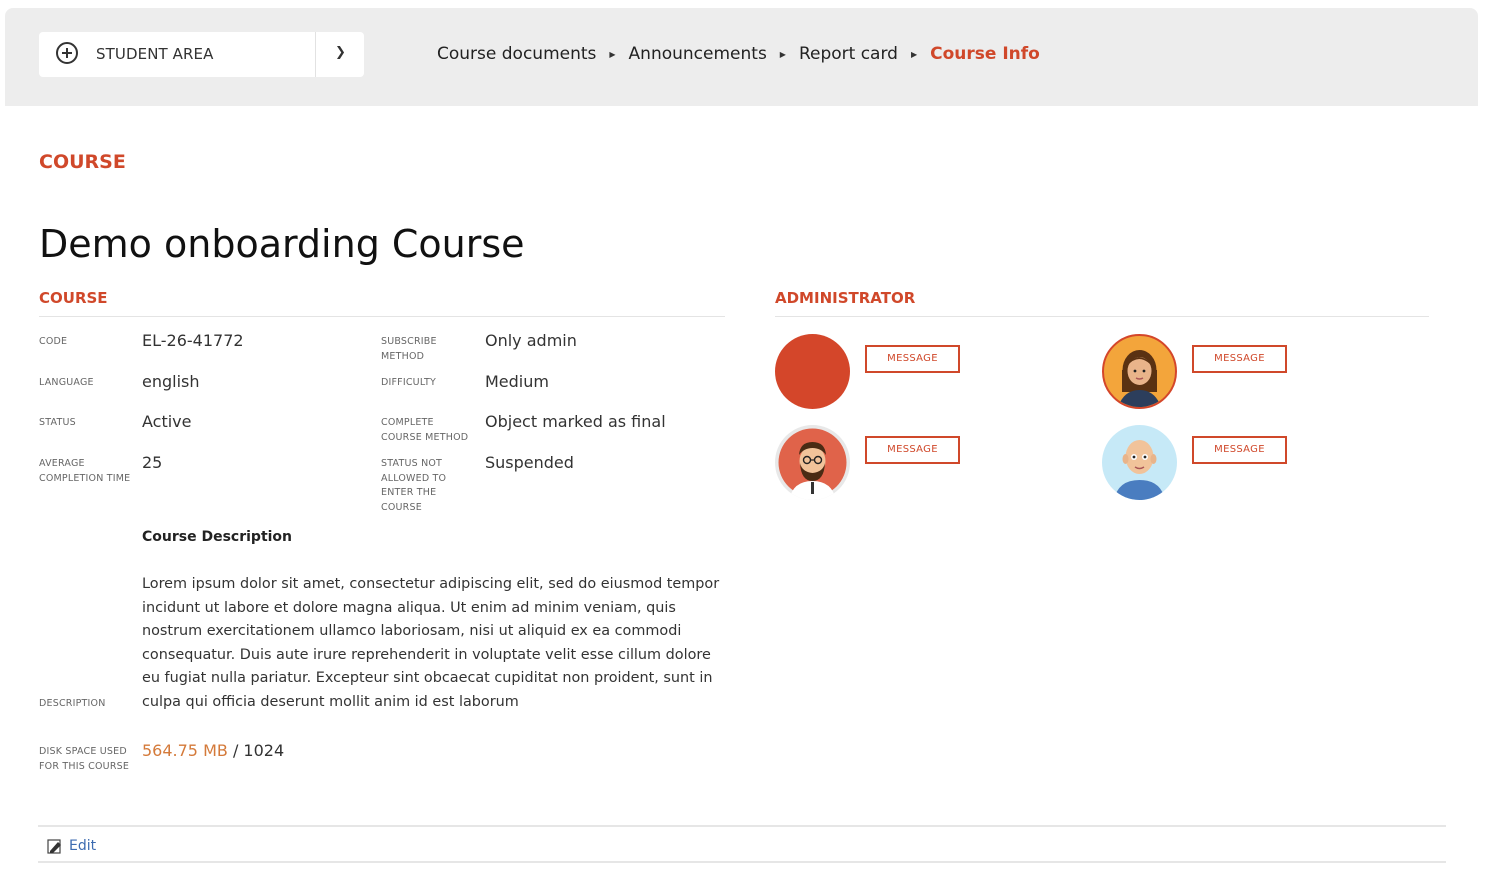 The width and height of the screenshot is (1488, 875). Describe the element at coordinates (425, 430) in the screenshot. I see `complete-method-label: COMPLETE COURSE METHOD` at that location.